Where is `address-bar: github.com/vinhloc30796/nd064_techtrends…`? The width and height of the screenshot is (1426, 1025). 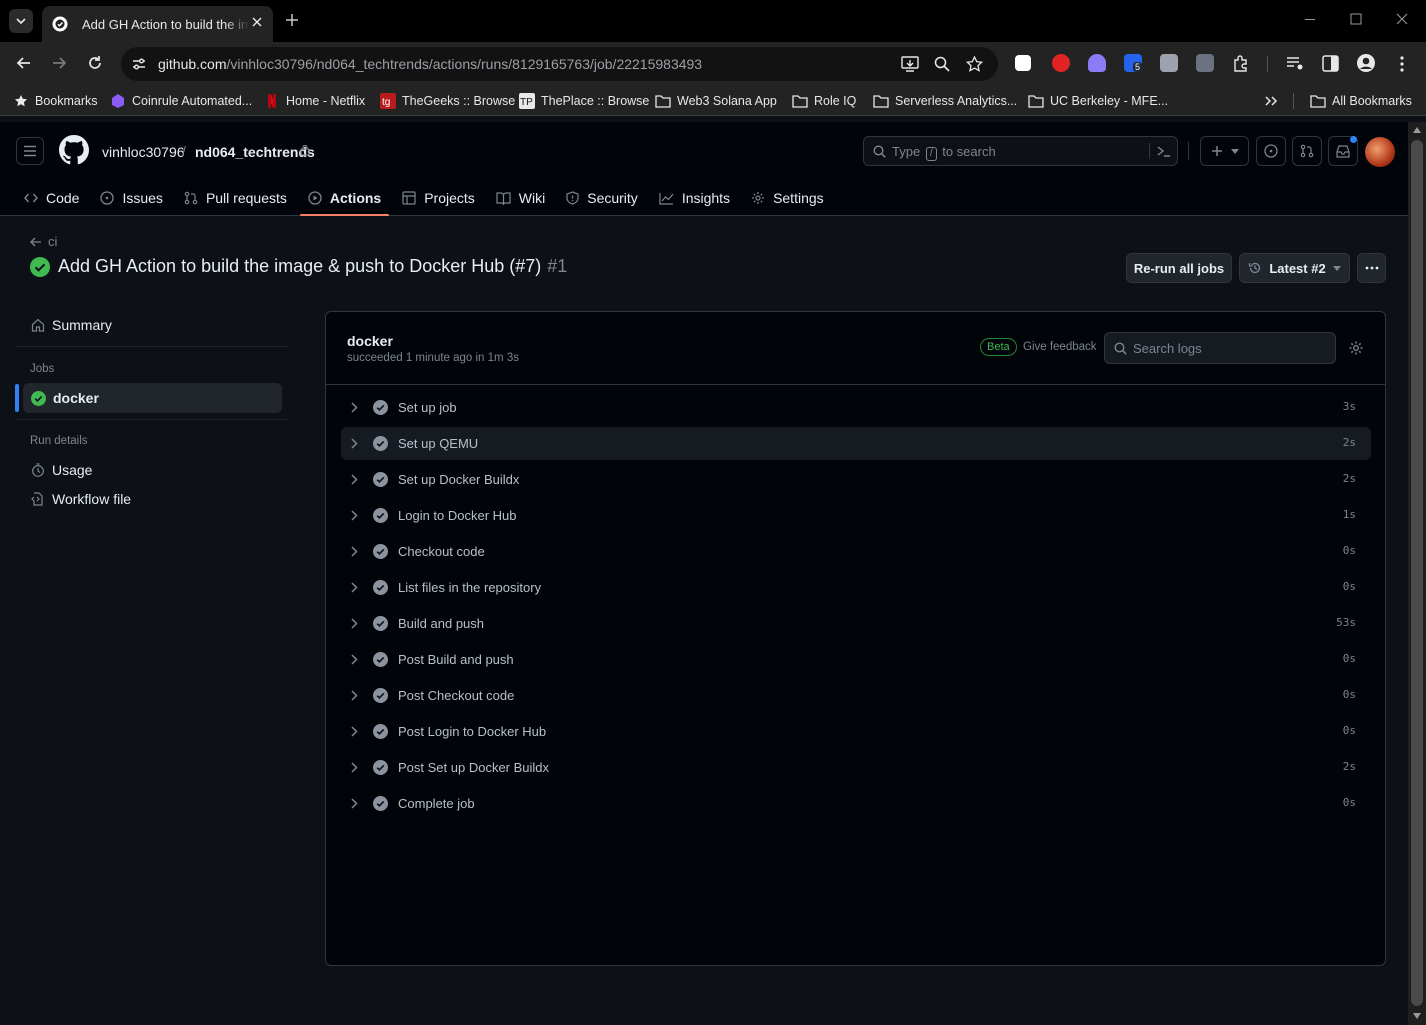 address-bar: github.com/vinhloc30796/nd064_techtrends… is located at coordinates (559, 64).